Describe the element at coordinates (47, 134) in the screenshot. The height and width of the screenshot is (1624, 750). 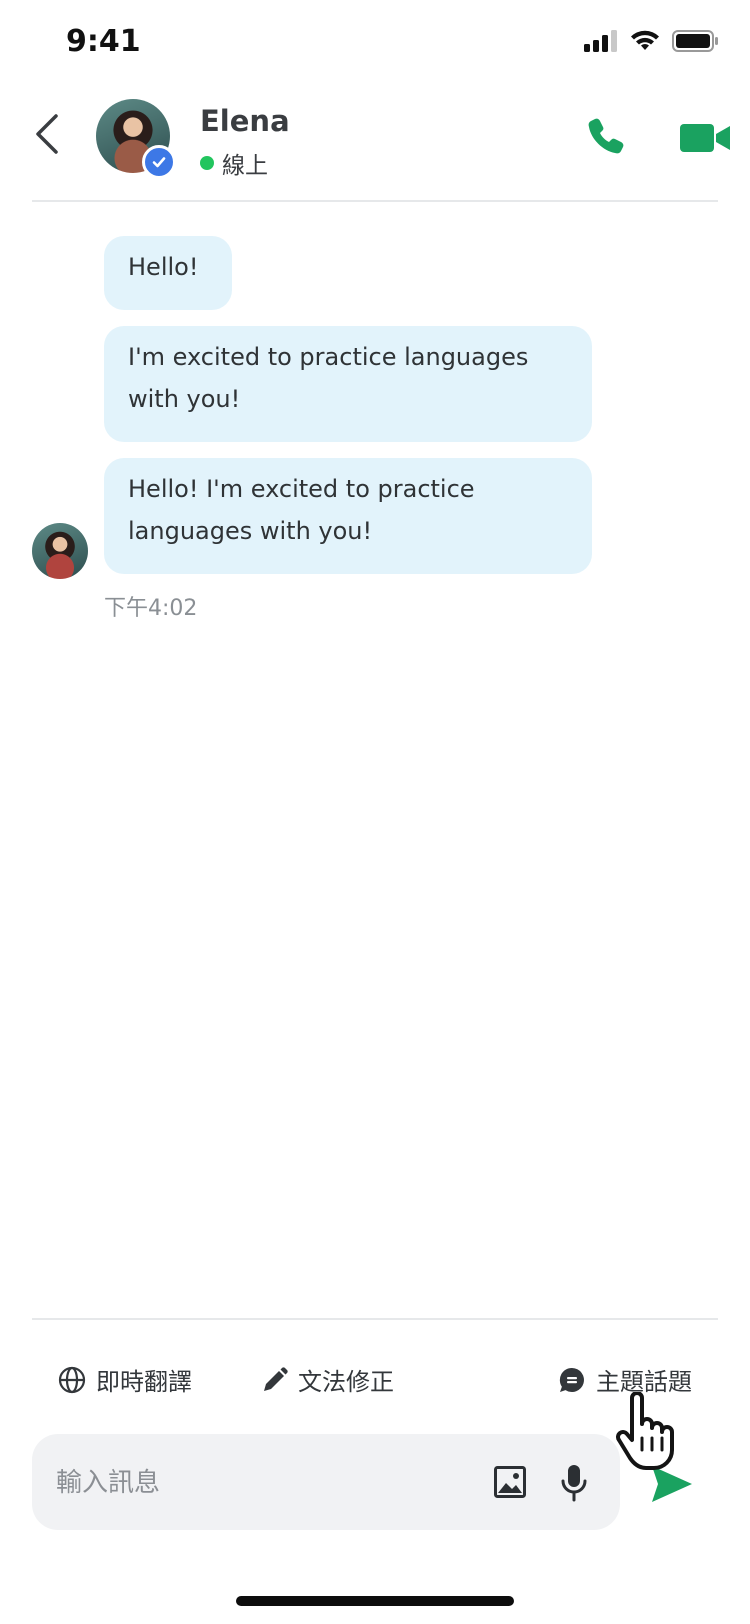
I see `back-button` at that location.